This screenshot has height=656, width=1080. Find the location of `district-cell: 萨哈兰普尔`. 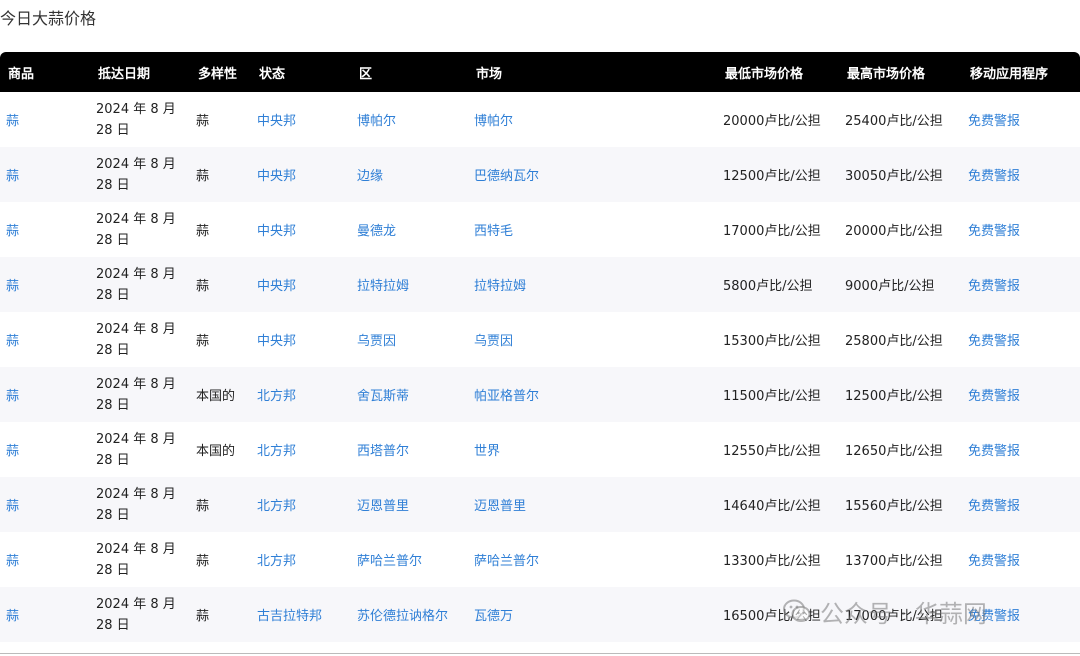

district-cell: 萨哈兰普尔 is located at coordinates (409, 559).